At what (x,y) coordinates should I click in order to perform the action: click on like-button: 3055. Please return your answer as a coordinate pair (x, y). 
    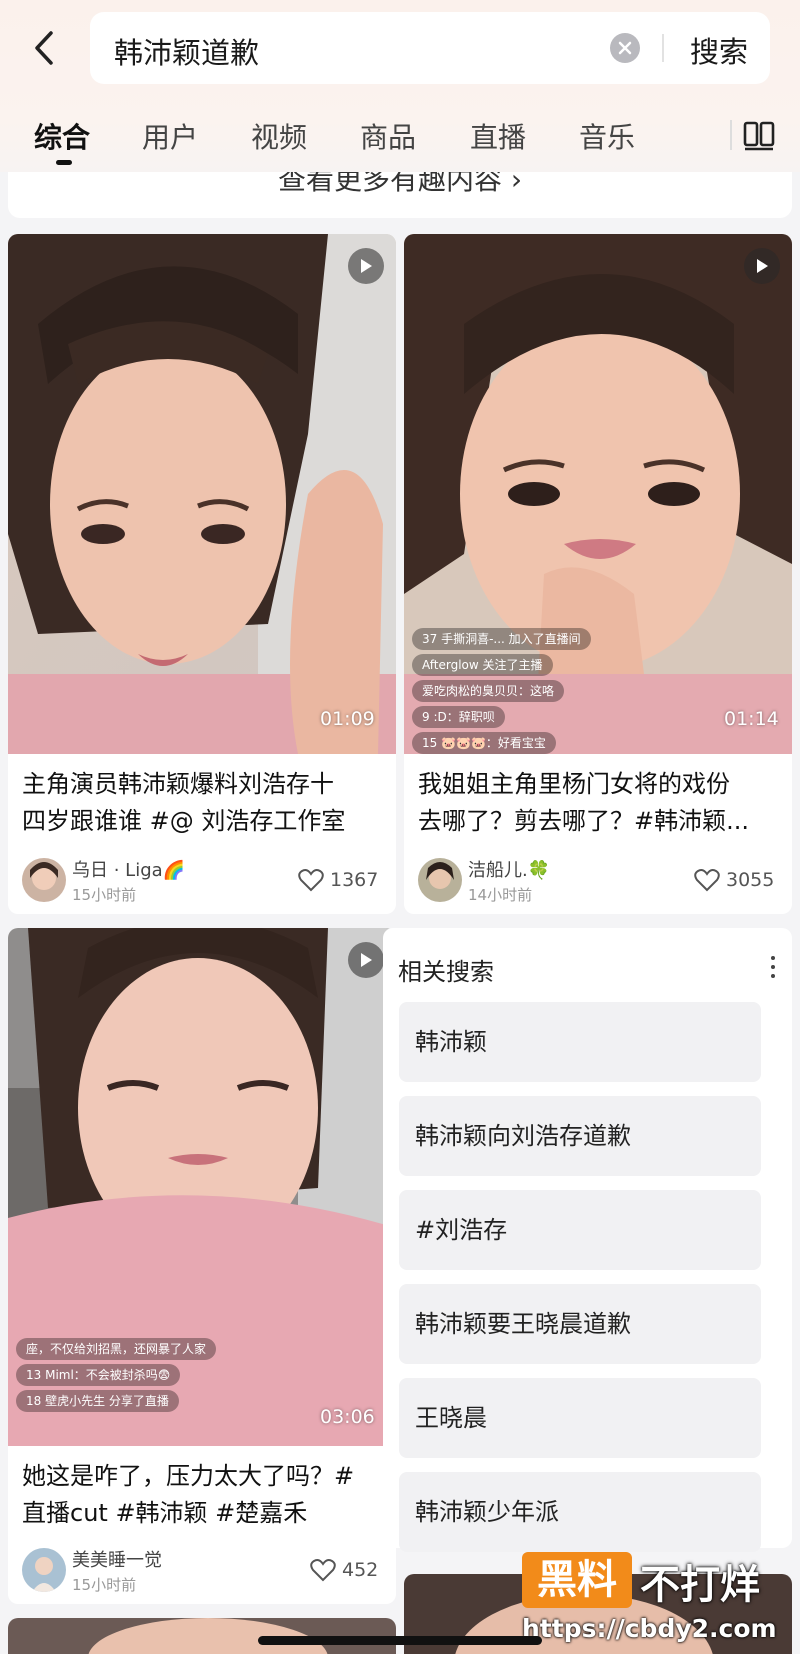
    Looking at the image, I should click on (734, 880).